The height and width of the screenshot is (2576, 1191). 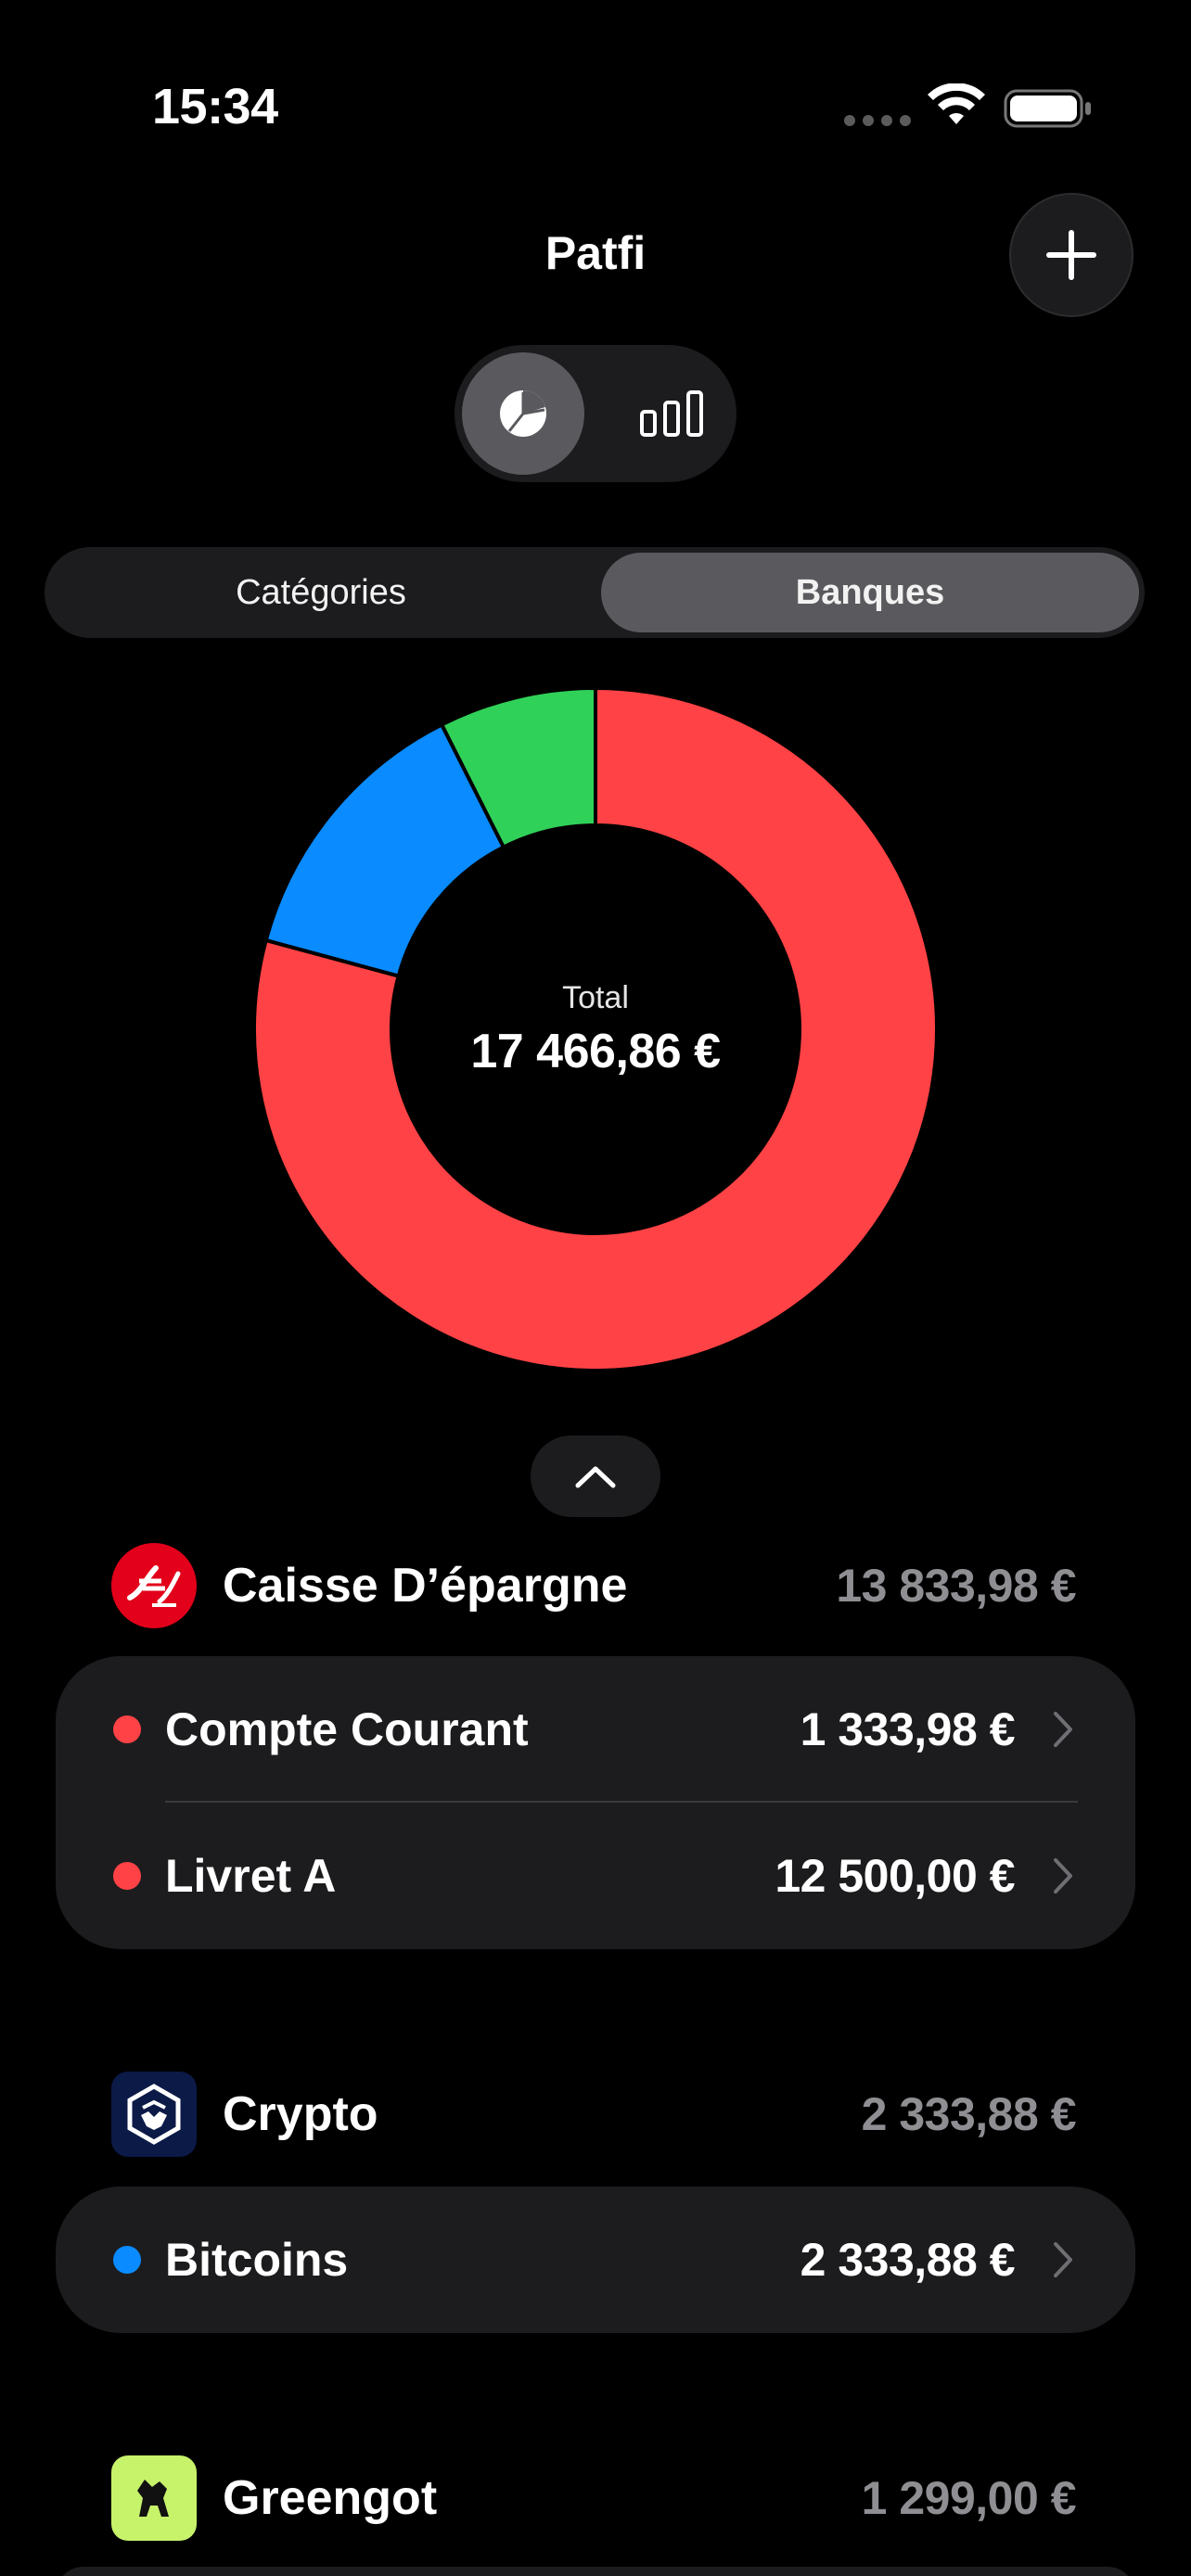 What do you see at coordinates (908, 1729) in the screenshot?
I see `account-value: 1 333,98 €` at bounding box center [908, 1729].